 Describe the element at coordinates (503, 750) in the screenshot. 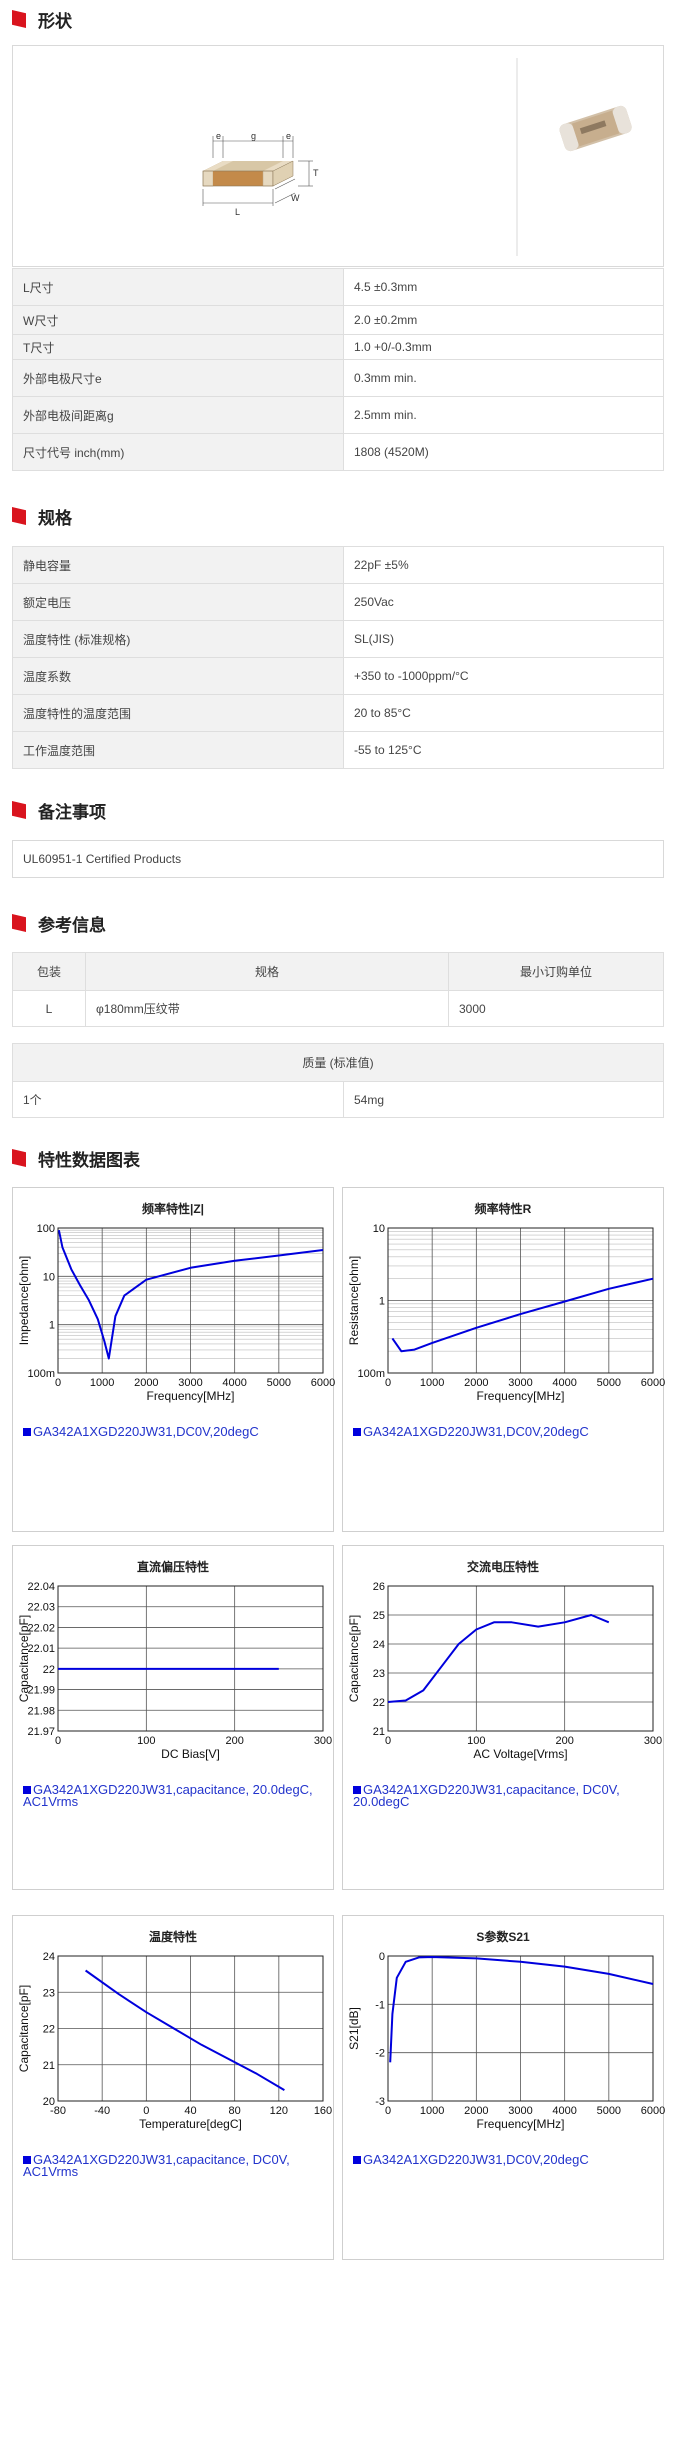

I see `spec-value: -55 to 125°C` at that location.